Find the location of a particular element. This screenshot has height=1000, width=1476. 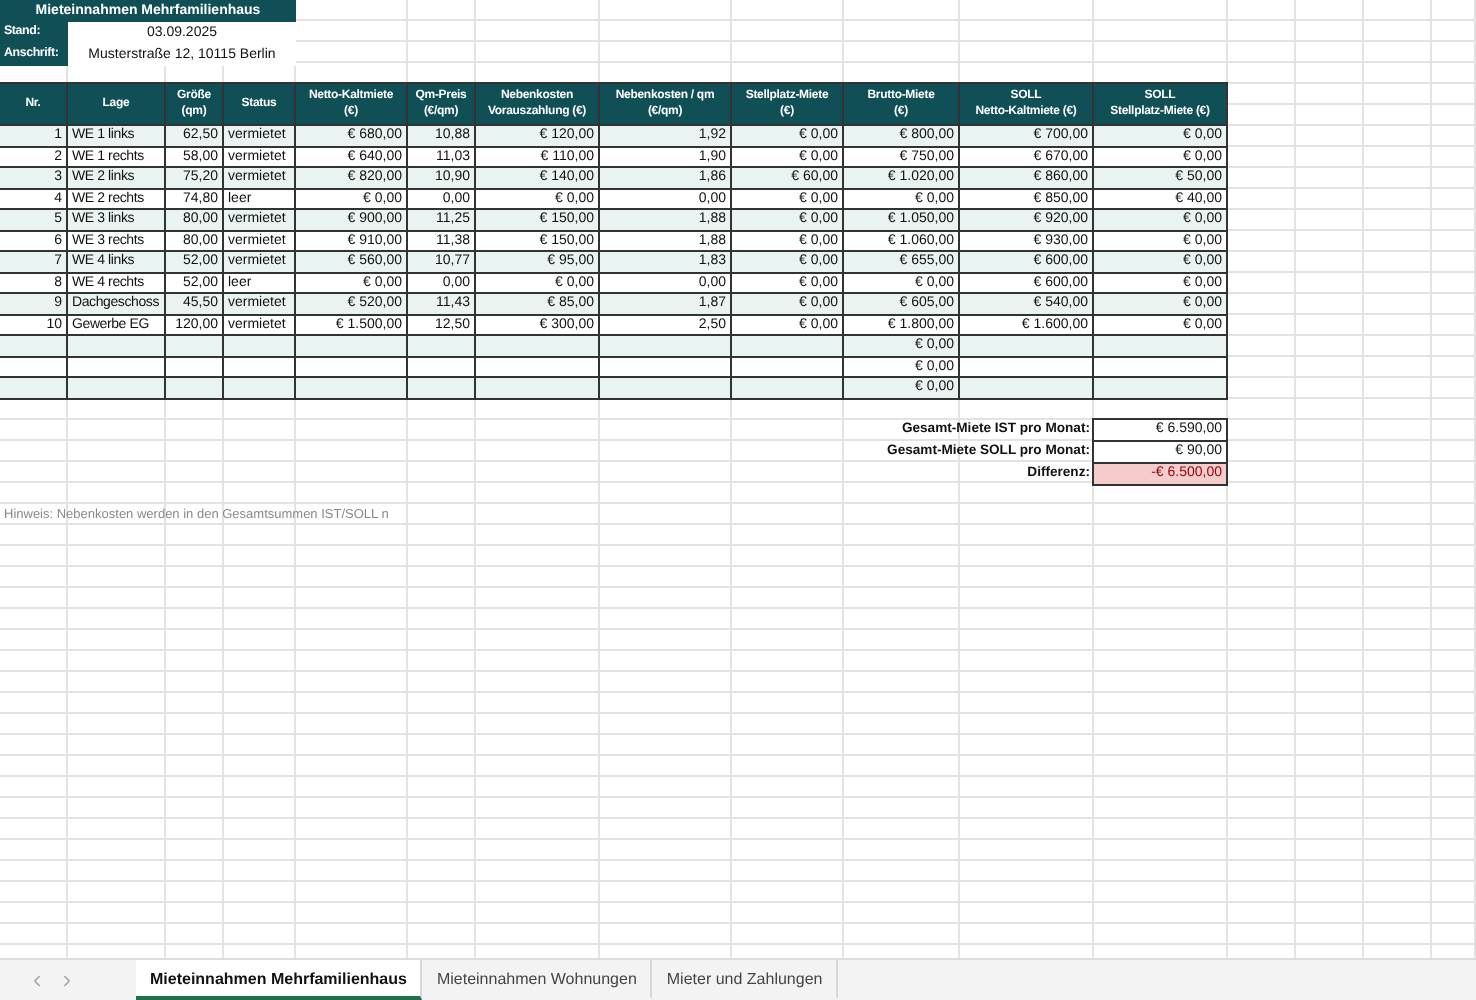

chevron-left-icon is located at coordinates (37, 980).